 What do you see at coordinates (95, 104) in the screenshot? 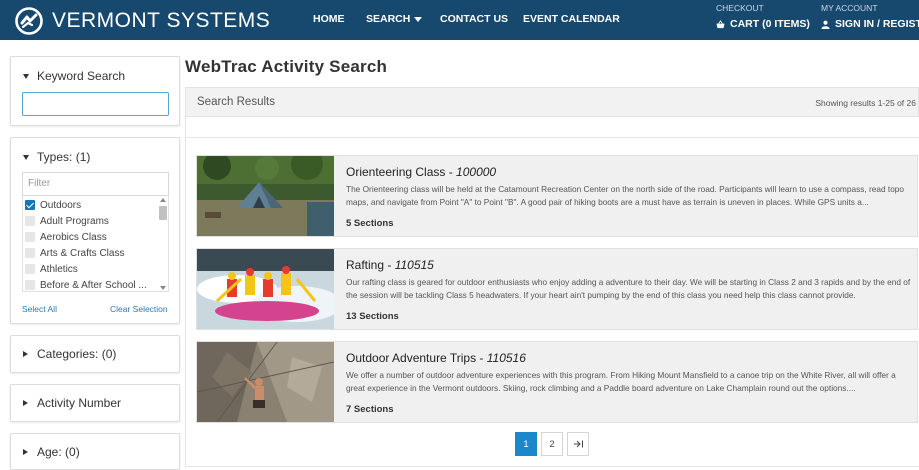
I see `keyword-search-input` at bounding box center [95, 104].